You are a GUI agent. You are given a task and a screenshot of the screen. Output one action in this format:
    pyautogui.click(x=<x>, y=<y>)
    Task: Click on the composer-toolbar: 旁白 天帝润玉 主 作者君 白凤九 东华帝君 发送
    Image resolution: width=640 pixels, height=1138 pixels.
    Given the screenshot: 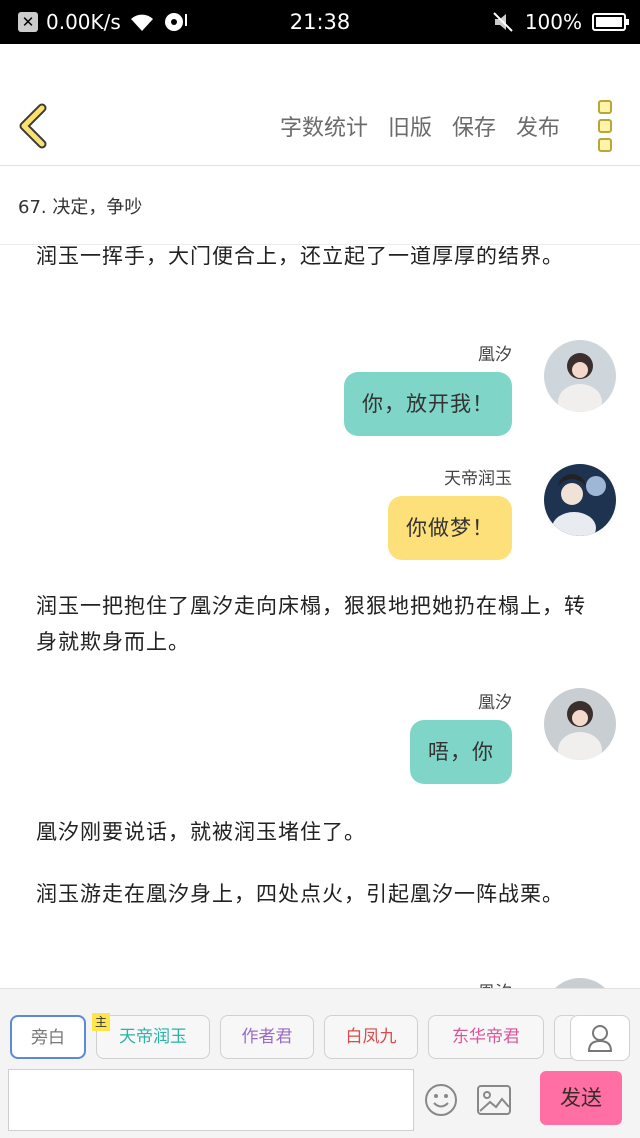 What is the action you would take?
    pyautogui.click(x=320, y=1063)
    